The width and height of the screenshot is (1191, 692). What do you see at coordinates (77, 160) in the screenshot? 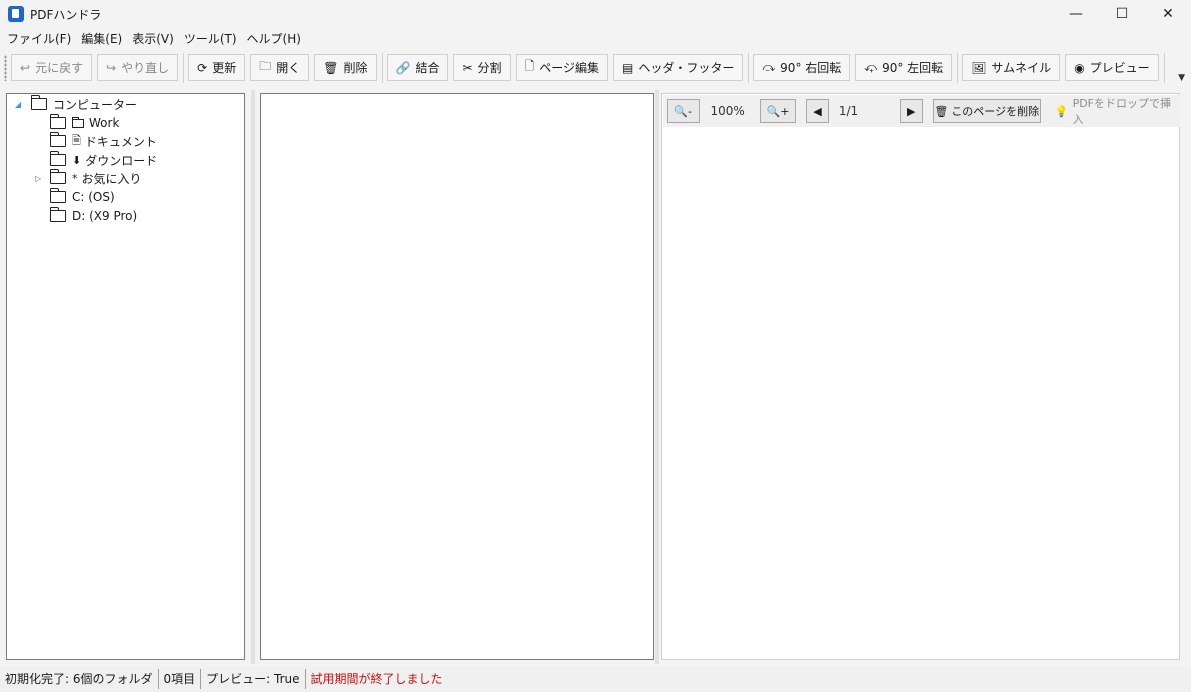
I see `download-icon: ⬇` at bounding box center [77, 160].